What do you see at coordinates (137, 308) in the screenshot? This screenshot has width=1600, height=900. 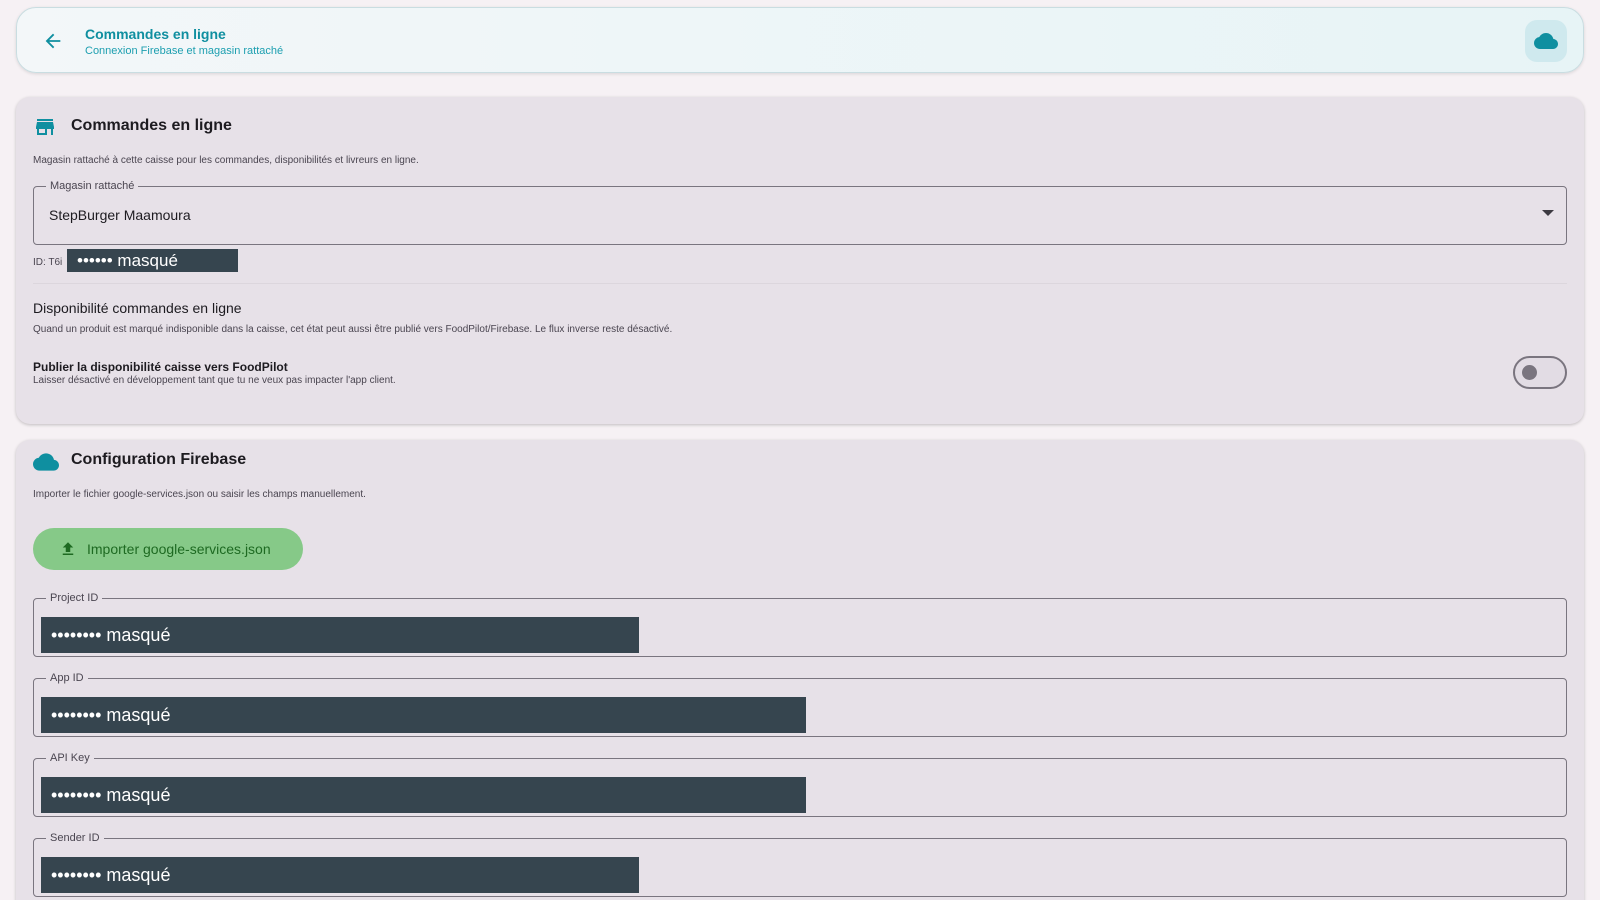 I see `availability-title: Disponibilité commandes en ligne` at bounding box center [137, 308].